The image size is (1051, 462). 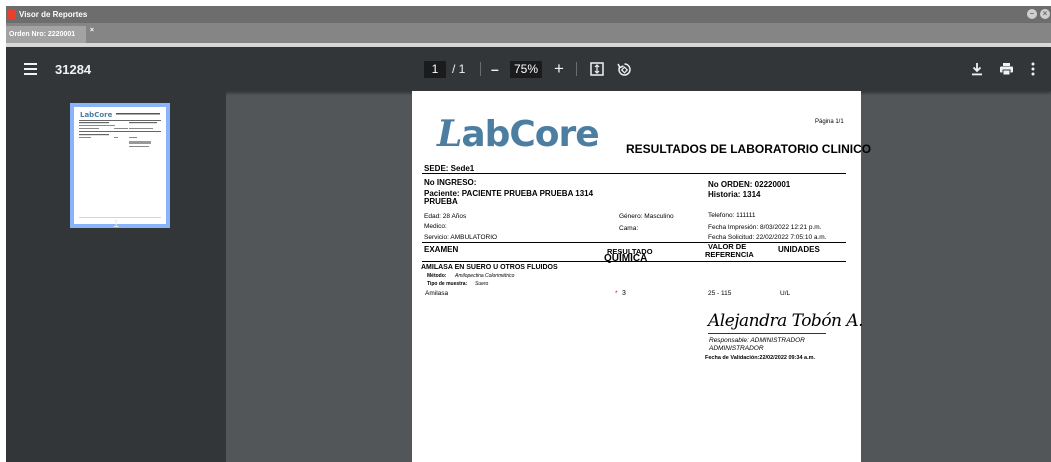 I want to click on test-group: AMILASA EN SUERO U OTROS FLUIDOS, so click(x=489, y=267).